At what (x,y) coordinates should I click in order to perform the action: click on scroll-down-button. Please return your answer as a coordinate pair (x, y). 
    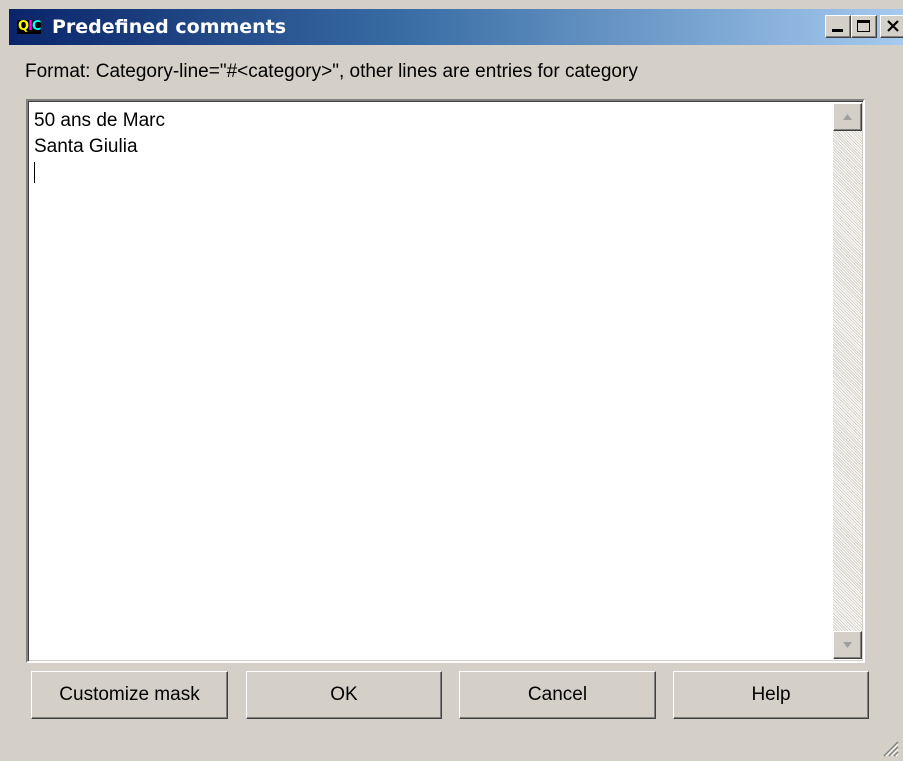
    Looking at the image, I should click on (847, 645).